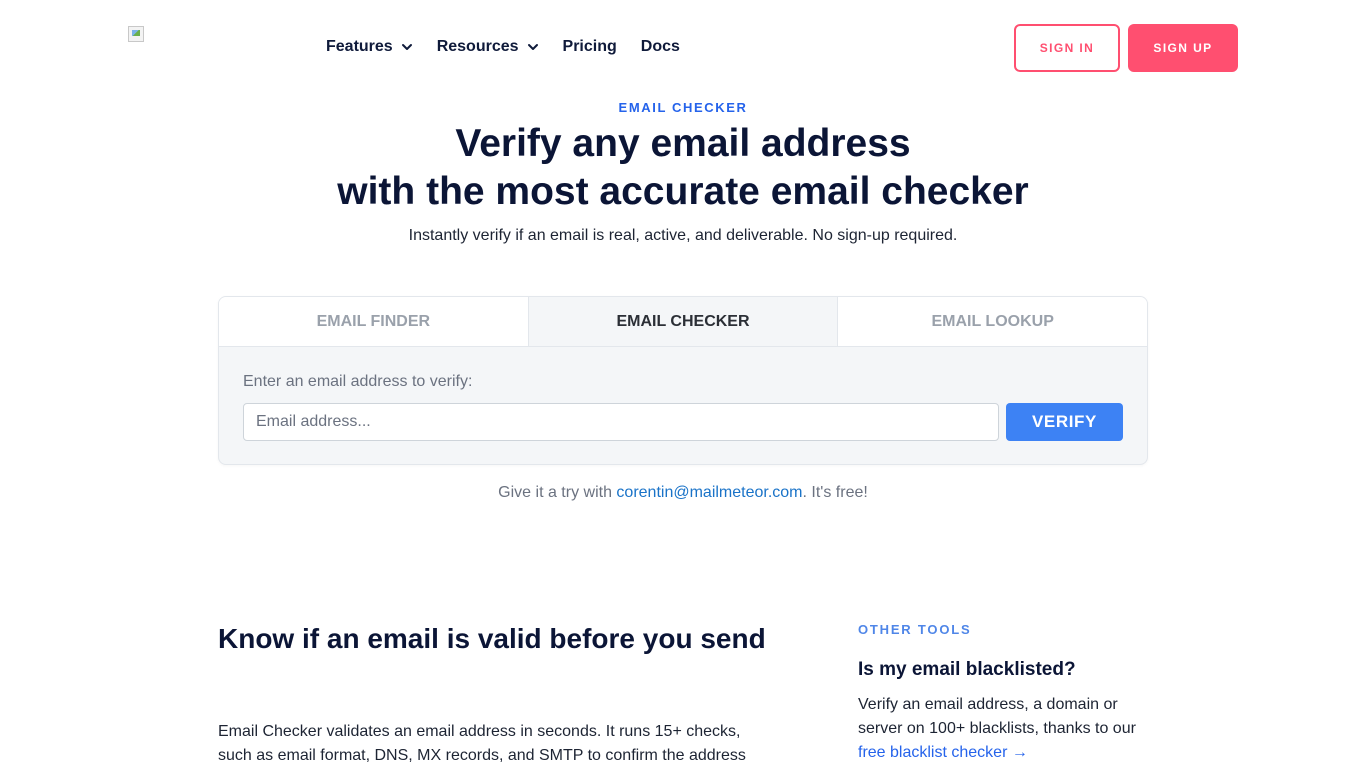  I want to click on nav-item-label: Docs, so click(660, 46).